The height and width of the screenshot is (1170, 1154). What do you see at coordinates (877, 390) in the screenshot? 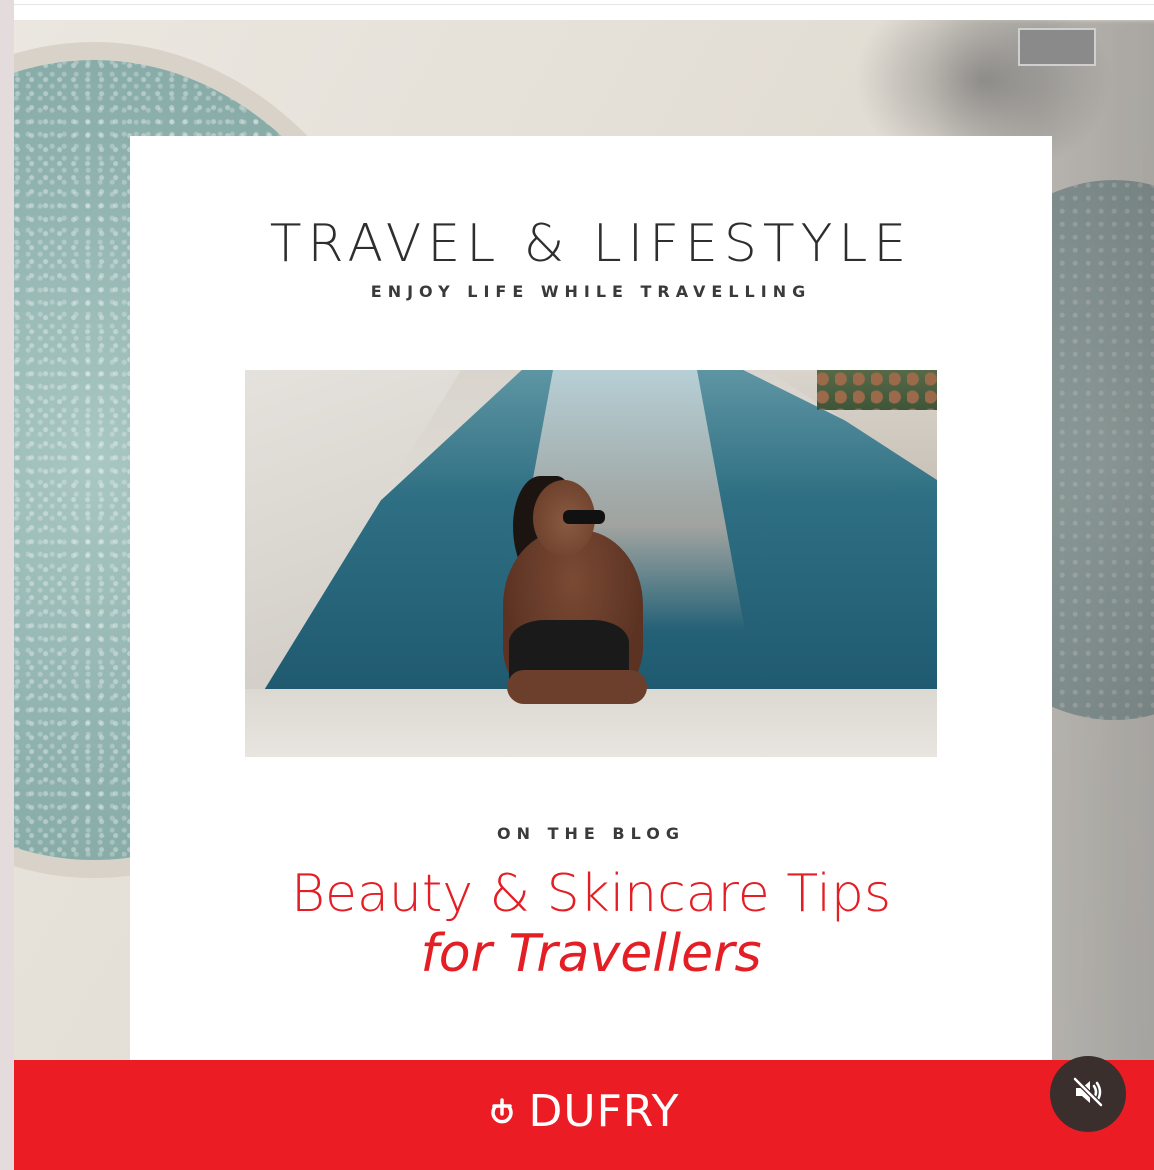
I see `photo-plants` at bounding box center [877, 390].